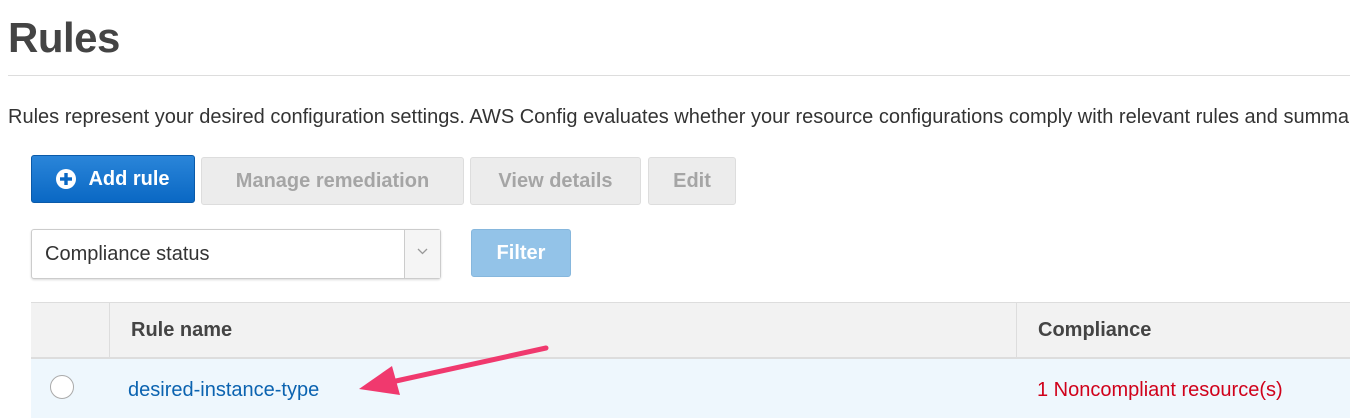 This screenshot has height=418, width=1350. I want to click on compliance-status-value: Compliance status, so click(127, 254).